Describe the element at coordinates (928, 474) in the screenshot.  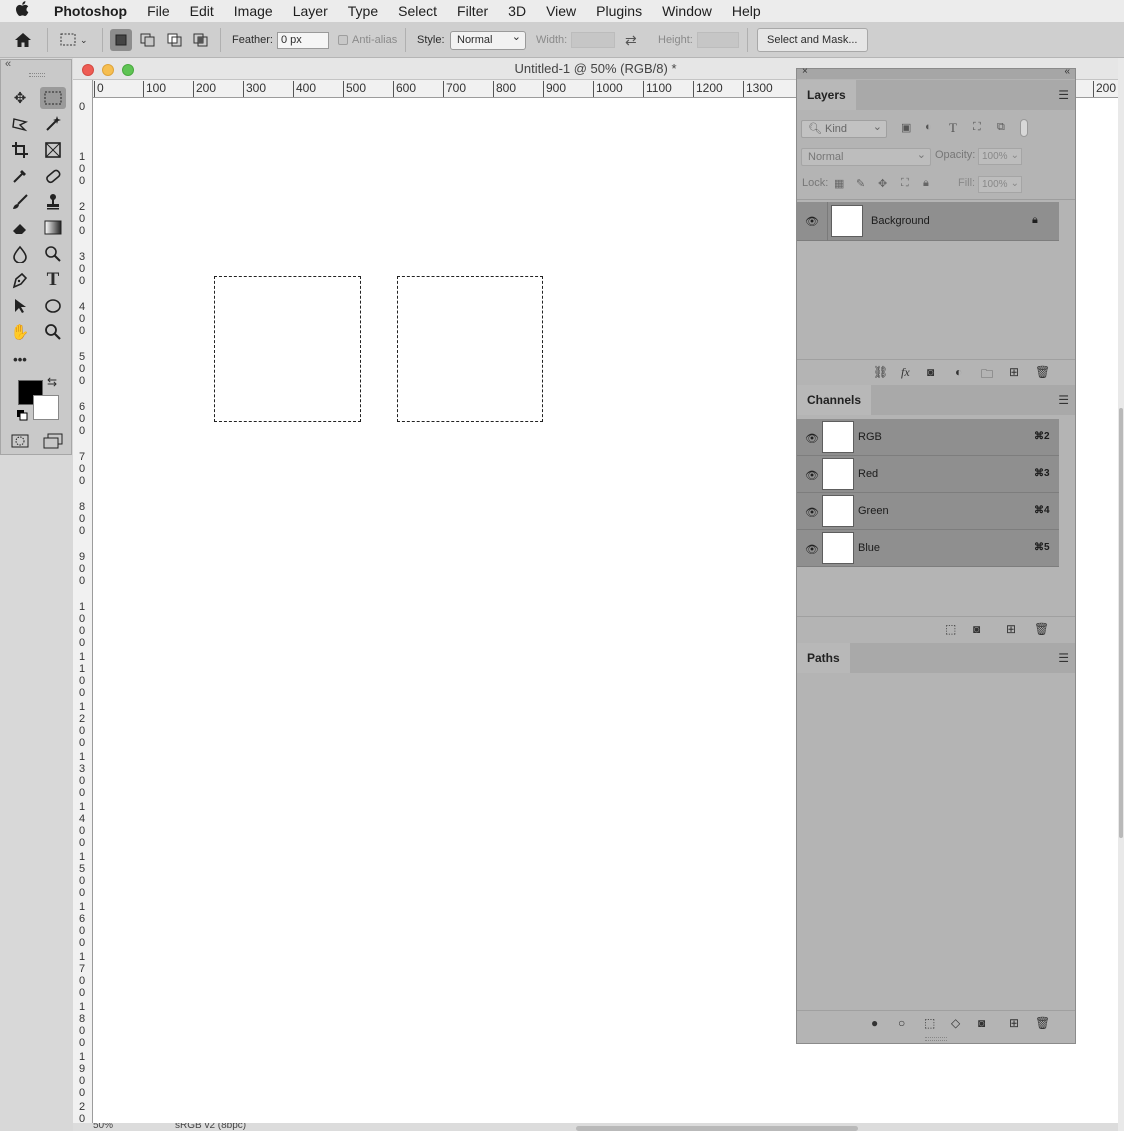
I see `channel-row: 👁︎ Red ⌘3` at that location.